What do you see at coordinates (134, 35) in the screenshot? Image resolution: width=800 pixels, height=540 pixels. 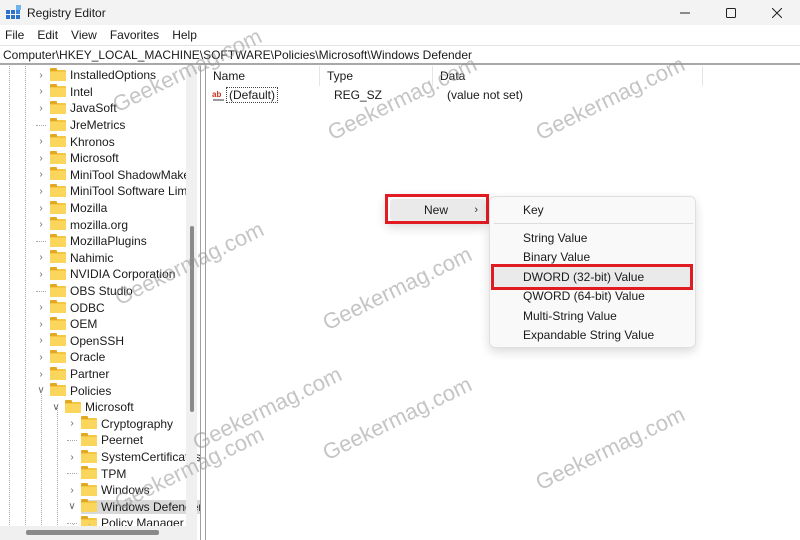 I see `menu-favorites: Favorites` at bounding box center [134, 35].